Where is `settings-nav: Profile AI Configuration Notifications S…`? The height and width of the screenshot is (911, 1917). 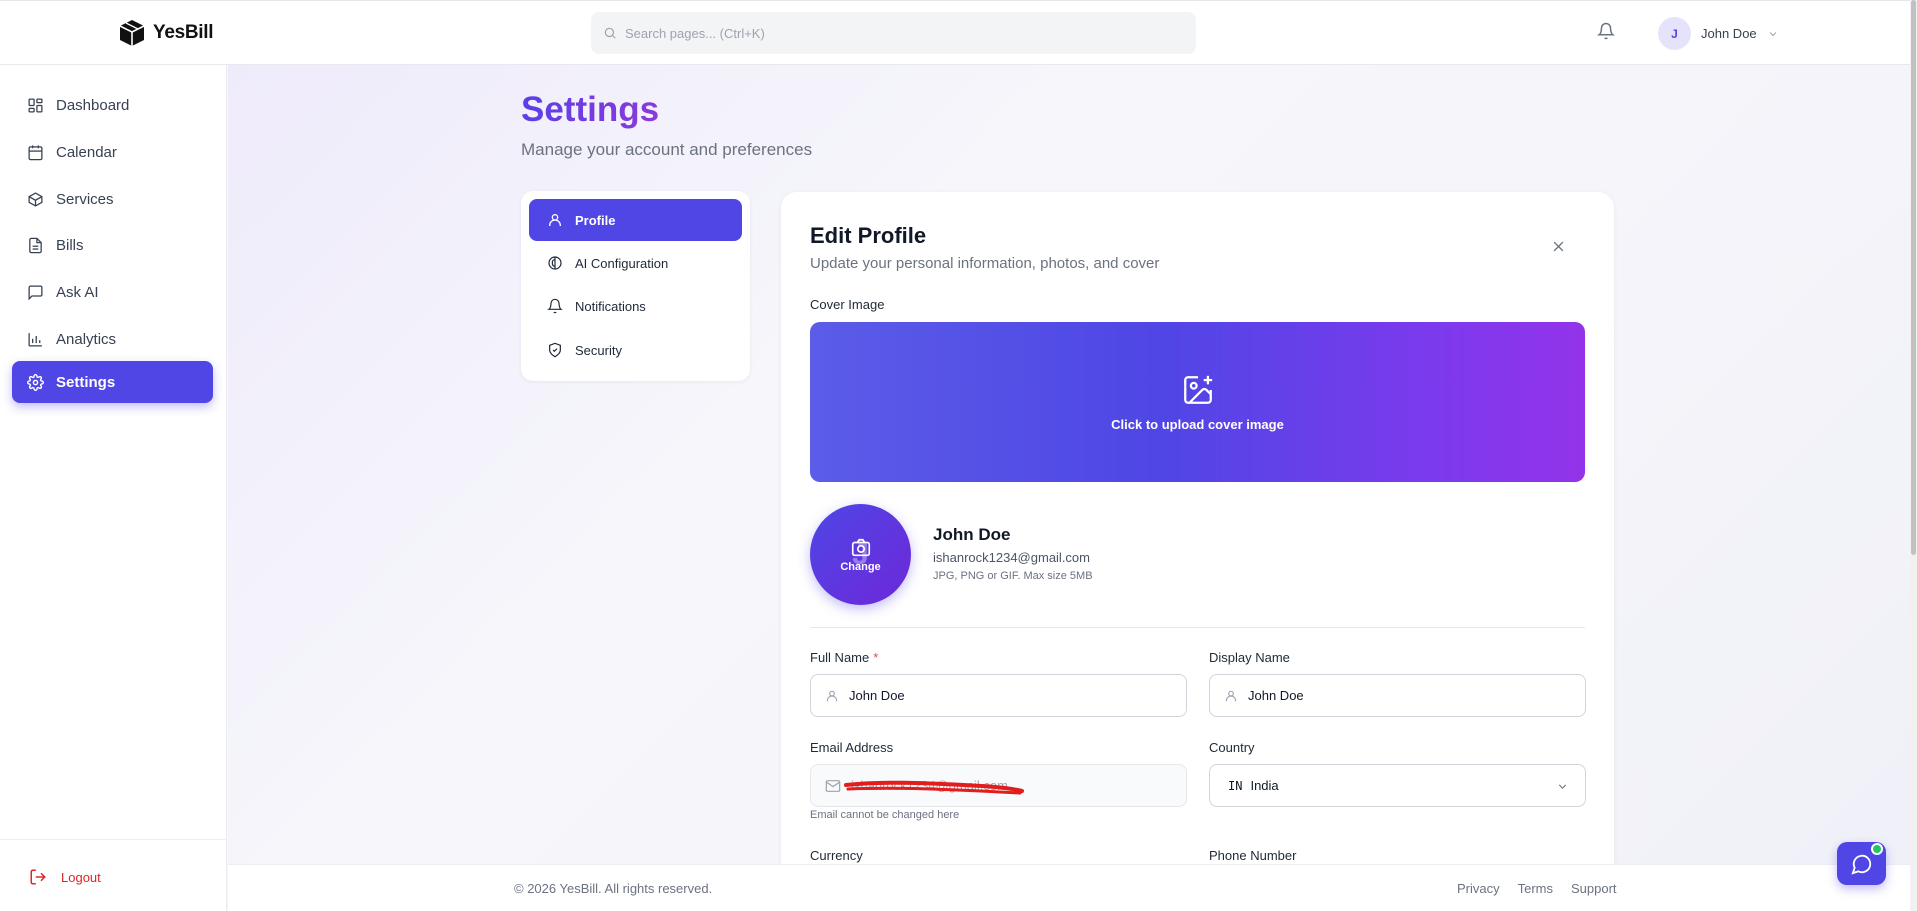 settings-nav: Profile AI Configuration Notifications S… is located at coordinates (635, 286).